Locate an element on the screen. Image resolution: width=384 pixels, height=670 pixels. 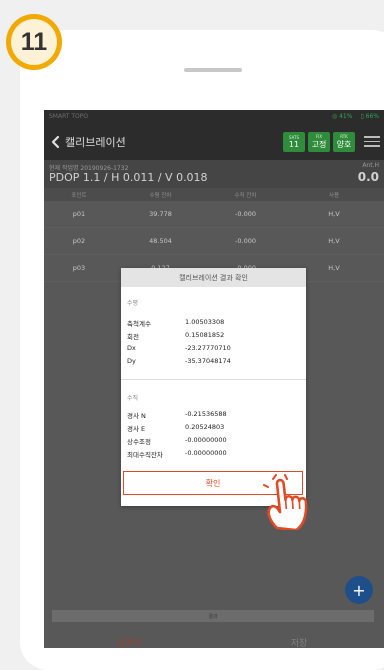
hamburger-menu-icon is located at coordinates (372, 141).